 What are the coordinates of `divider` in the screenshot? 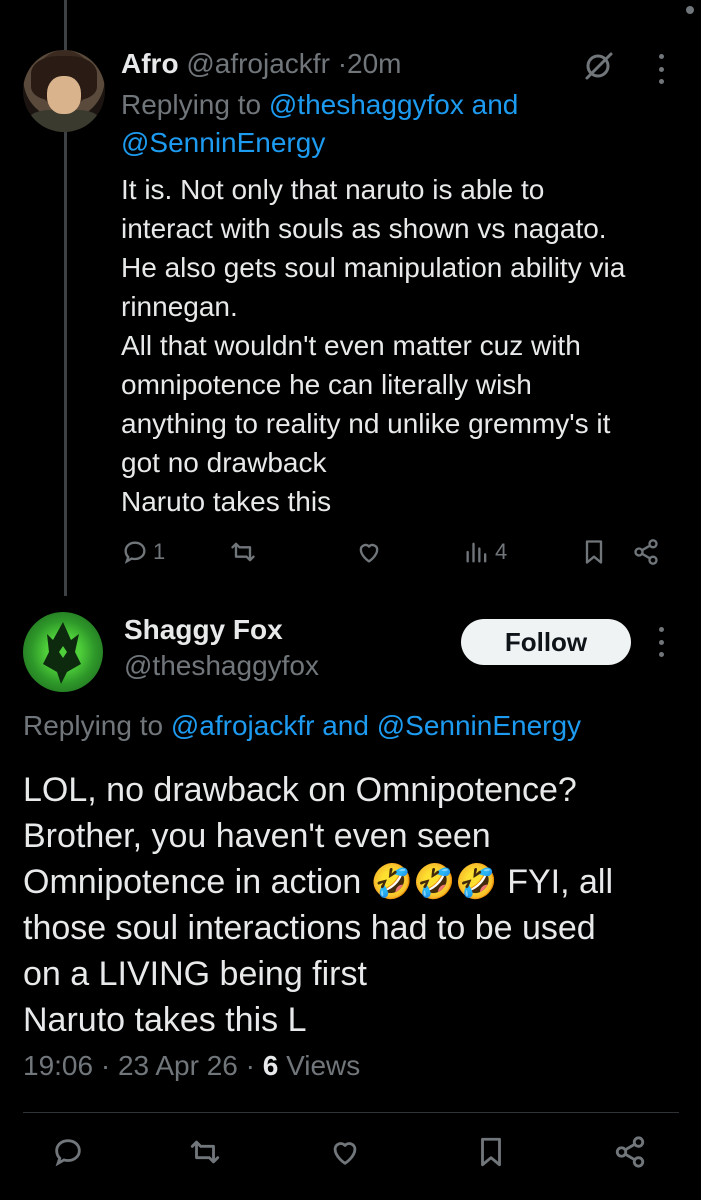 It's located at (351, 1112).